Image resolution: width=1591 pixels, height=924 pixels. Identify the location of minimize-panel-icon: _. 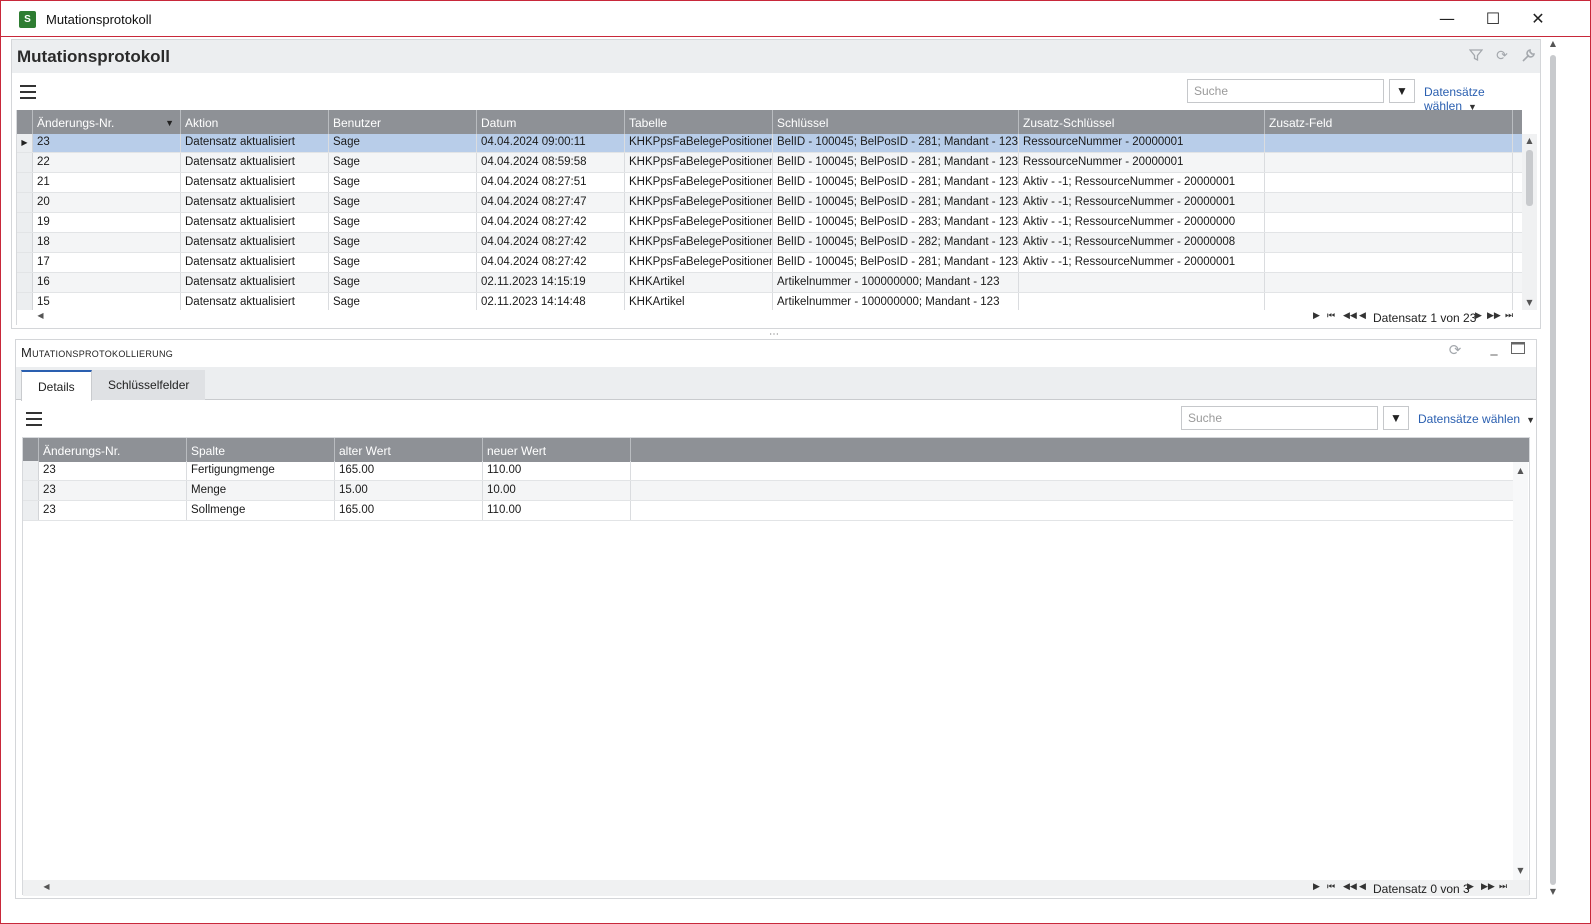
(1494, 348).